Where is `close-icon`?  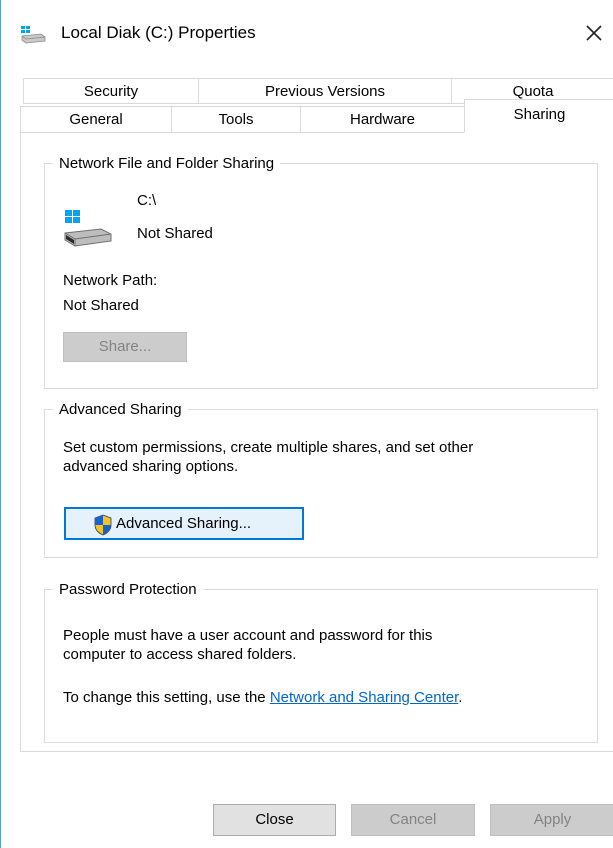
close-icon is located at coordinates (594, 33).